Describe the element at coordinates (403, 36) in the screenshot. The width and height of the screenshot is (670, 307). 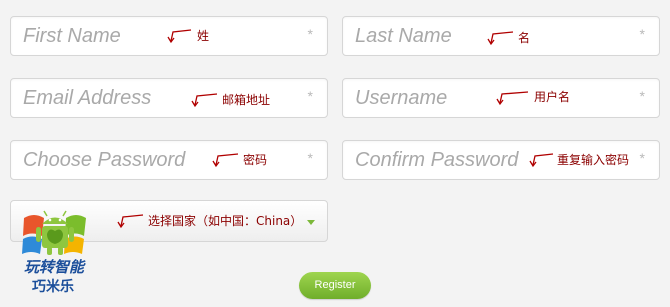
I see `last-name-placeholder: Last Name` at that location.